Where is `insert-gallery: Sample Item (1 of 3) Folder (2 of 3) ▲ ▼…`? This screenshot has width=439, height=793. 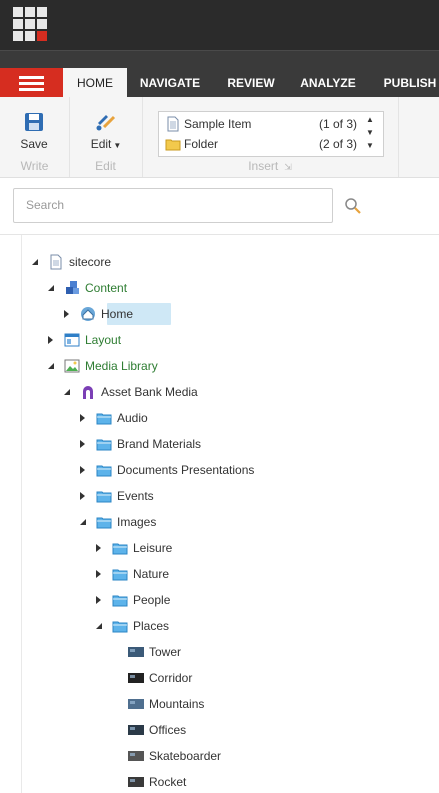 insert-gallery: Sample Item (1 of 3) Folder (2 of 3) ▲ ▼… is located at coordinates (271, 134).